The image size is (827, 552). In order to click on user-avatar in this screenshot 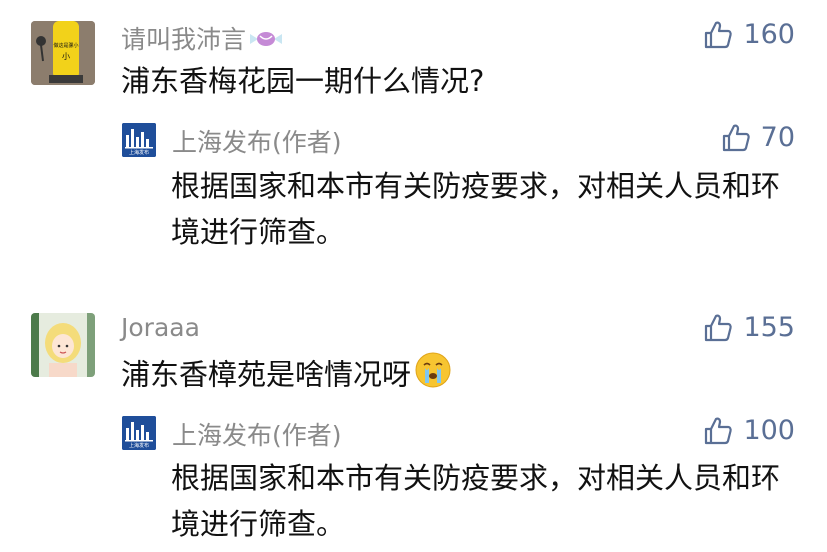, I will do `click(63, 345)`.